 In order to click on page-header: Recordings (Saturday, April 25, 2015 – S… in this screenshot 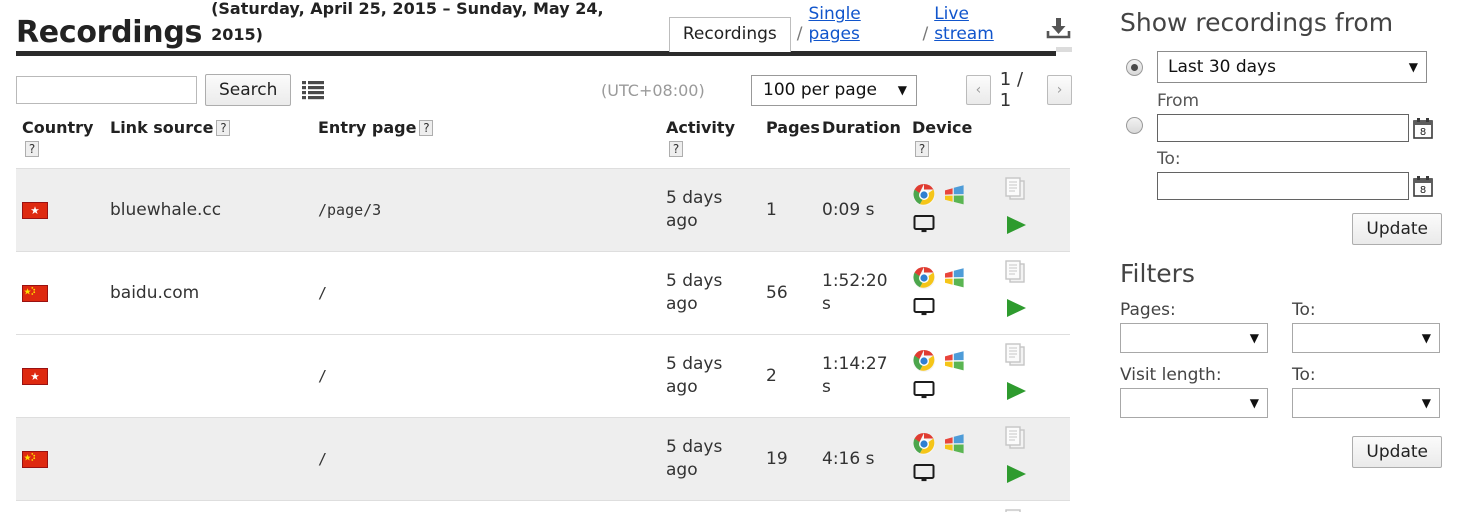, I will do `click(544, 26)`.